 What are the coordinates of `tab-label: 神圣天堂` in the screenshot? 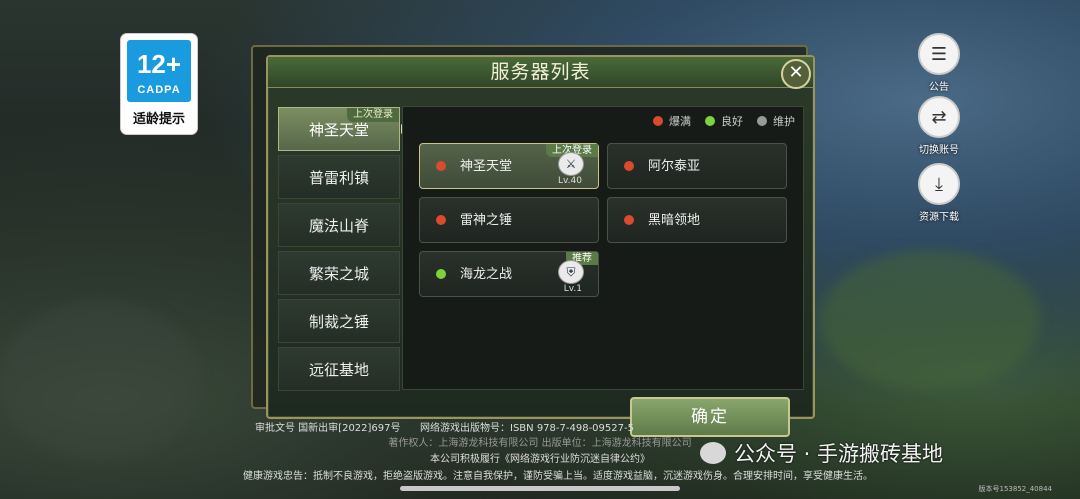 It's located at (339, 130).